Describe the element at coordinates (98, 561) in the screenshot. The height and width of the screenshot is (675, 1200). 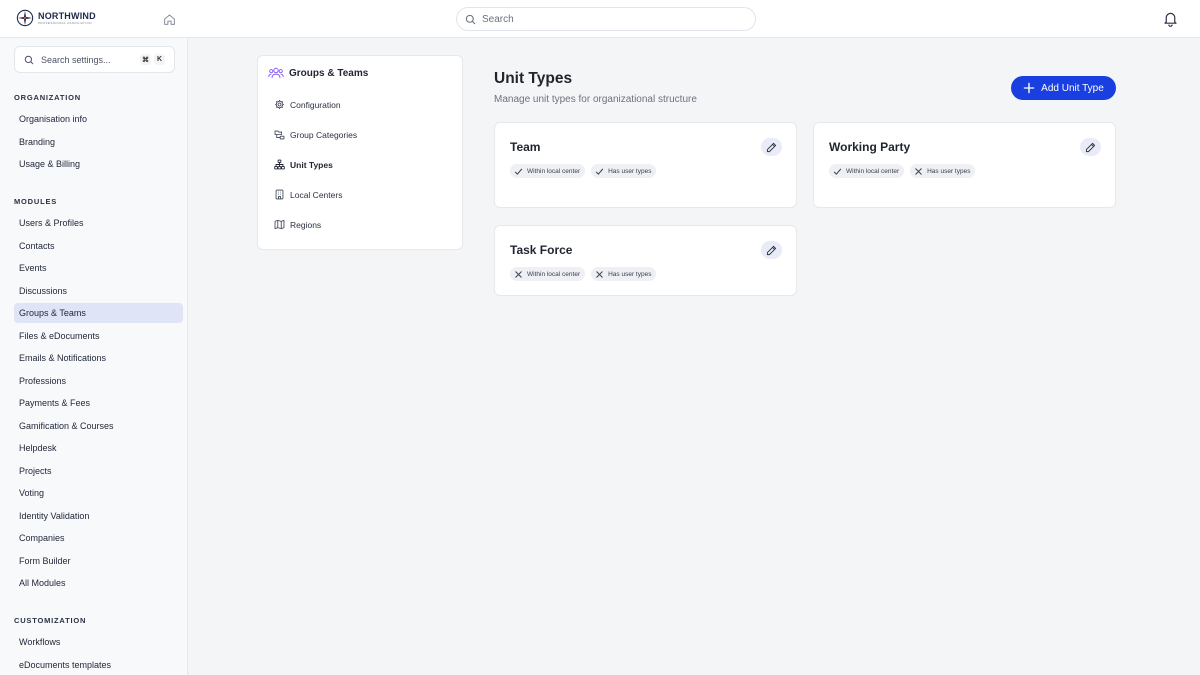
I see `sidebar-item-form-builder: Form Builder` at that location.